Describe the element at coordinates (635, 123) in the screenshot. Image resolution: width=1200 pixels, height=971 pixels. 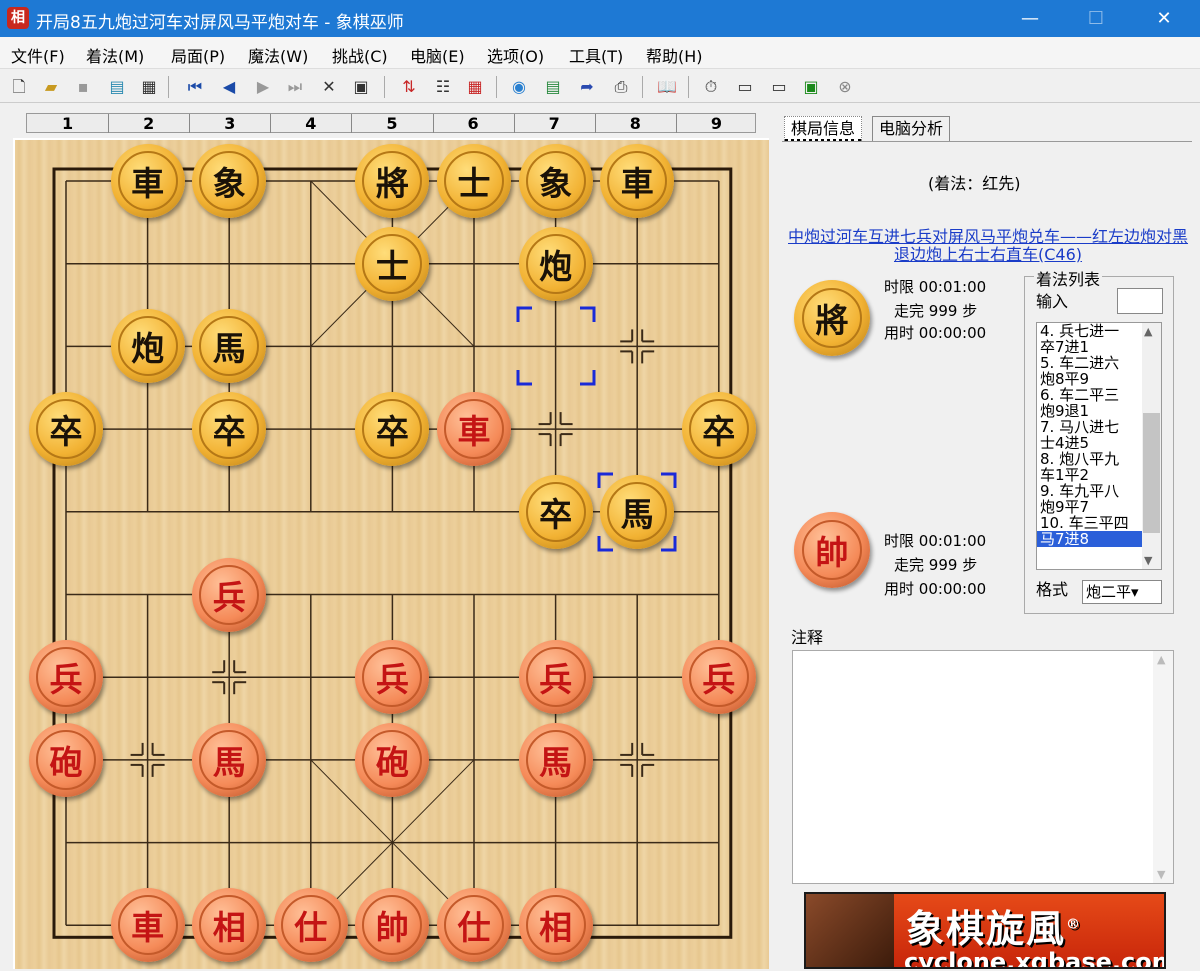
I see `ruler-label: 8` at that location.